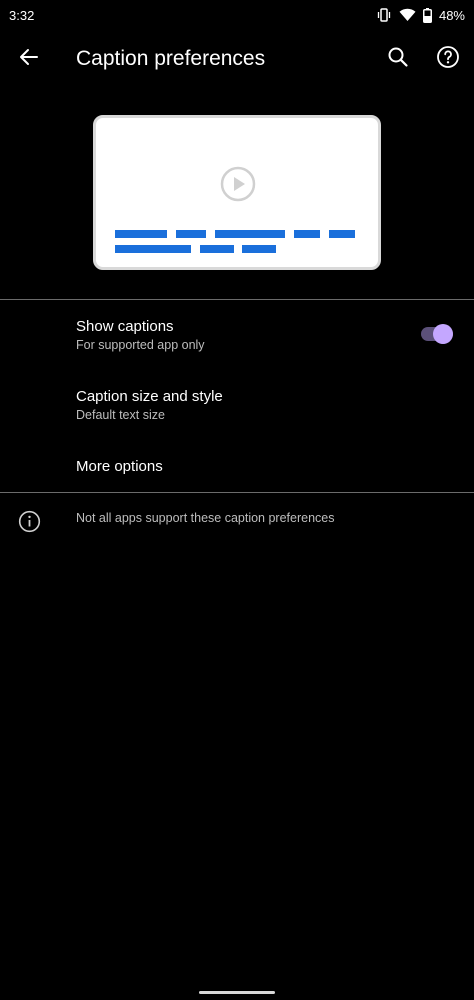 The image size is (474, 1000). What do you see at coordinates (420, 15) in the screenshot?
I see `status-icons: 48%` at bounding box center [420, 15].